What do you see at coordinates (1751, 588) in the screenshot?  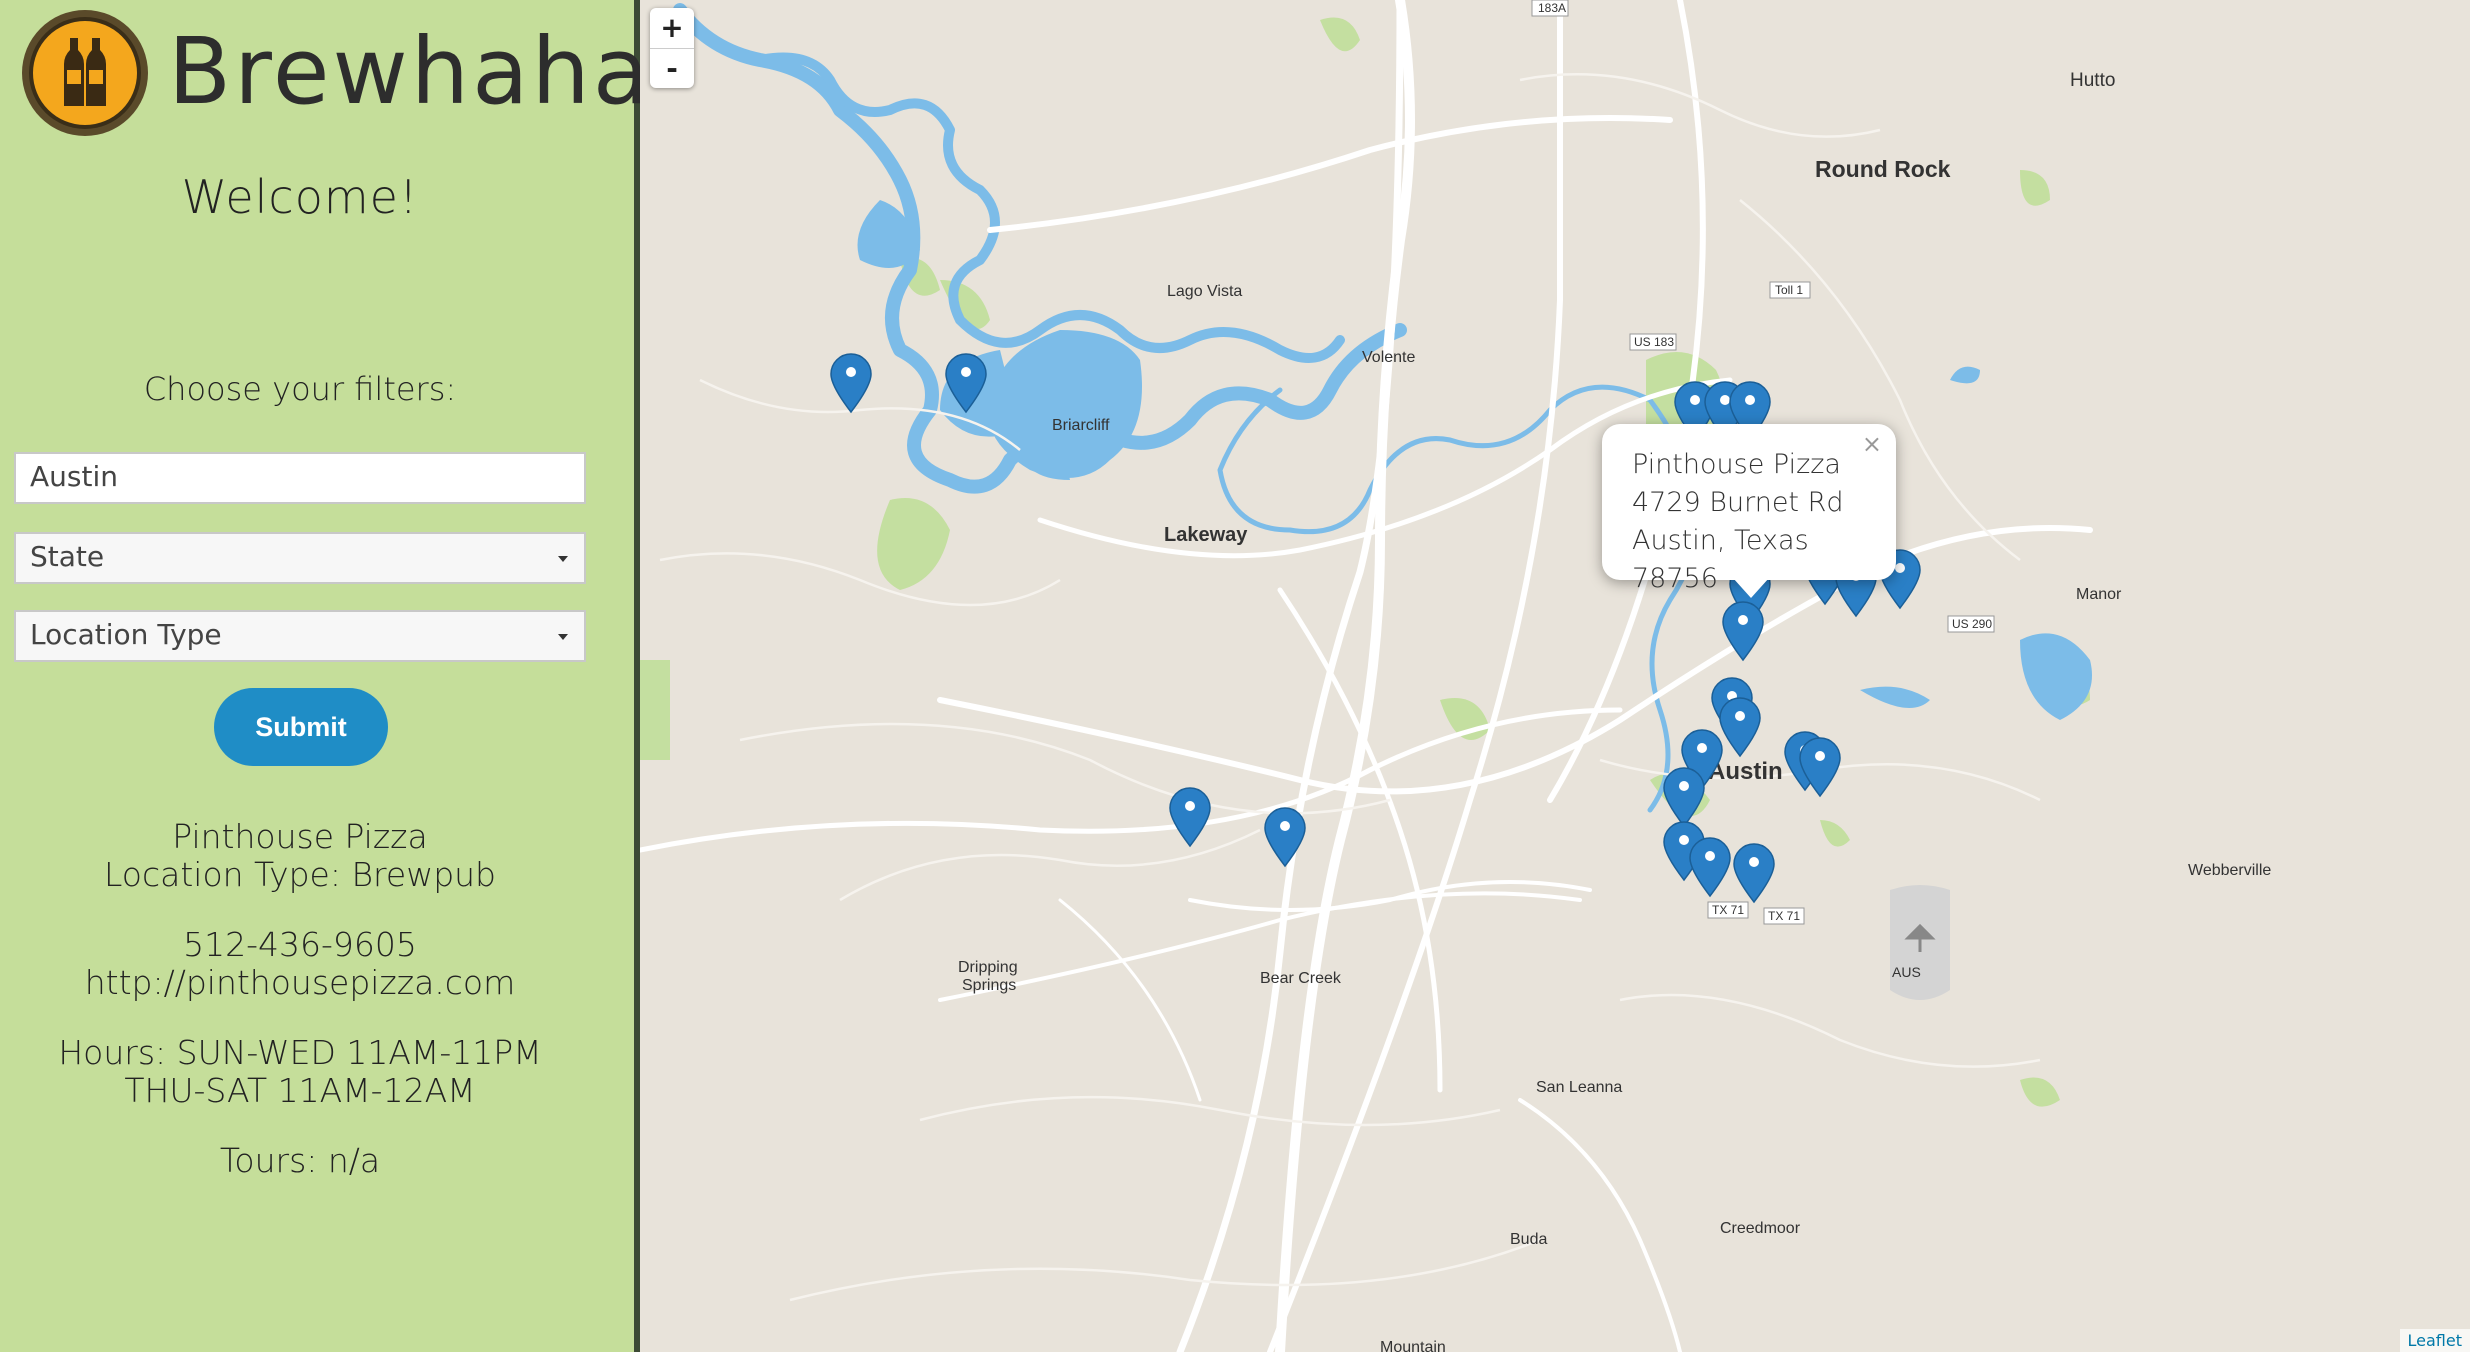 I see `popup-tip` at bounding box center [1751, 588].